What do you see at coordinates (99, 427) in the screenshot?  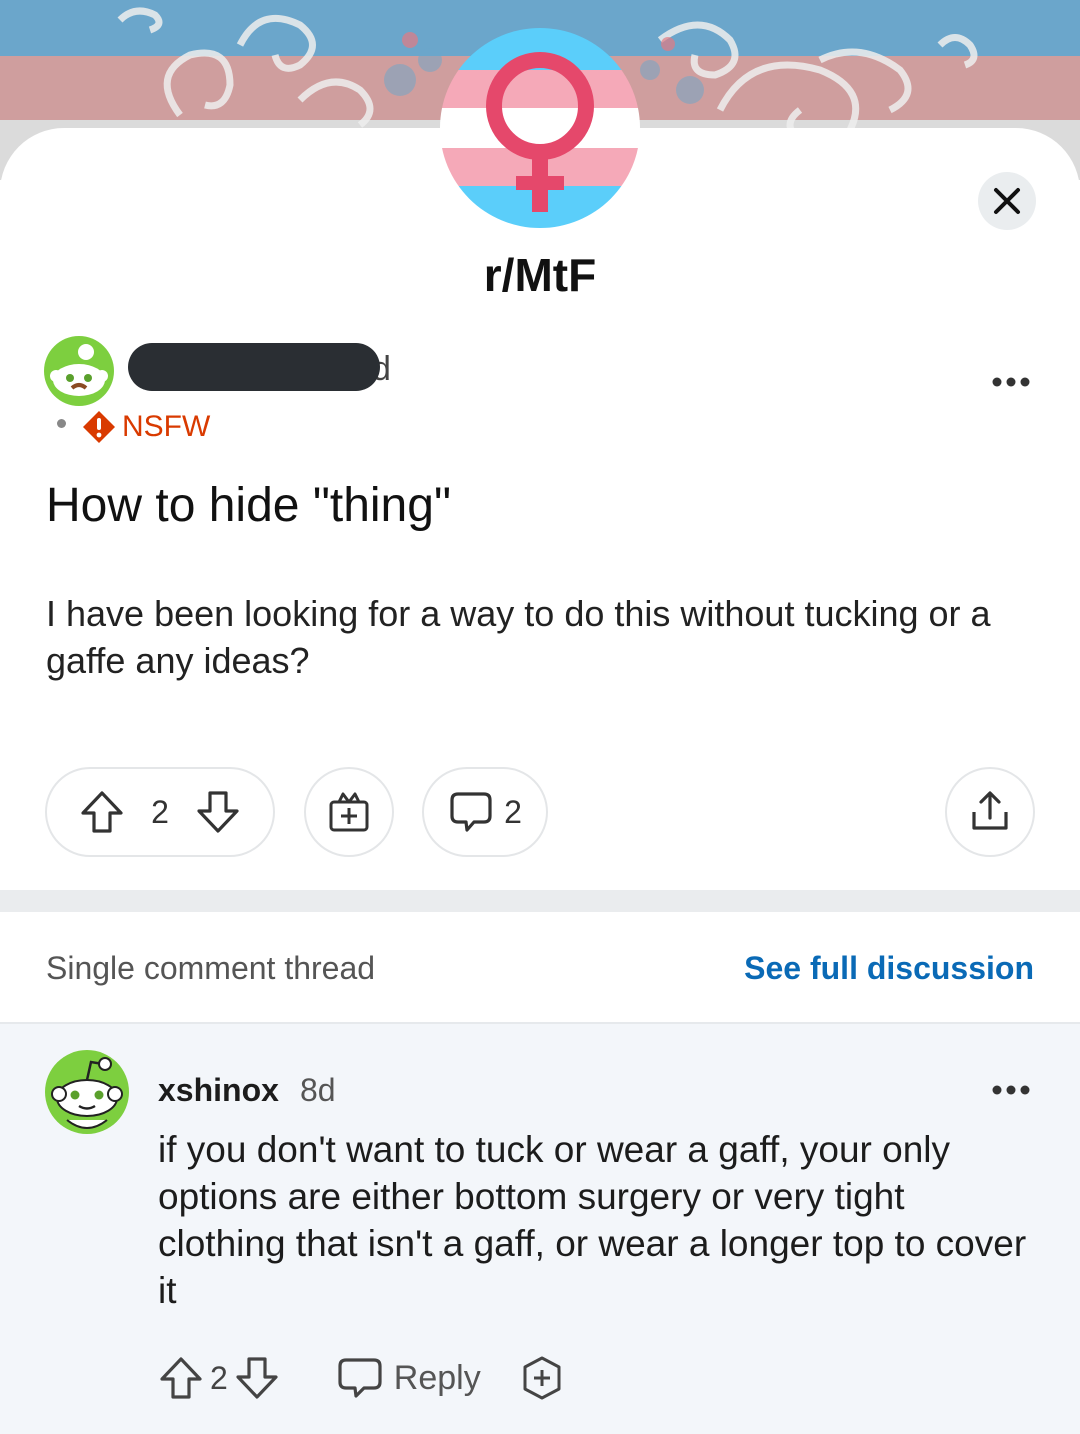 I see `nsfw-alert-icon` at bounding box center [99, 427].